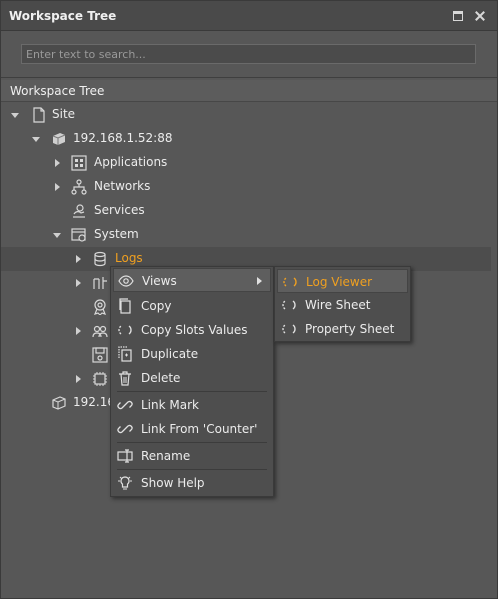 This screenshot has width=498, height=599. I want to click on tree-node-label: 192.16, so click(94, 402).